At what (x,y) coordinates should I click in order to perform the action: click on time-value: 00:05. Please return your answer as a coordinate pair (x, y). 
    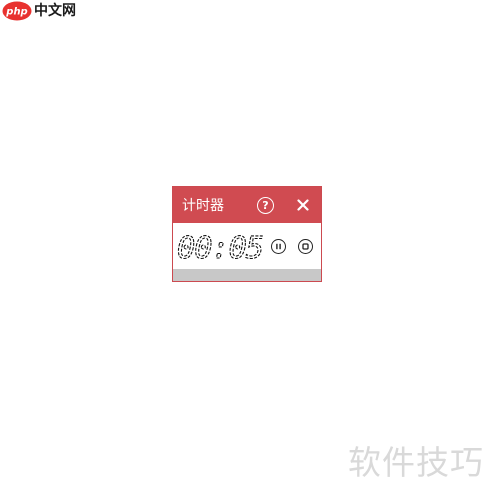
    Looking at the image, I should click on (220, 247).